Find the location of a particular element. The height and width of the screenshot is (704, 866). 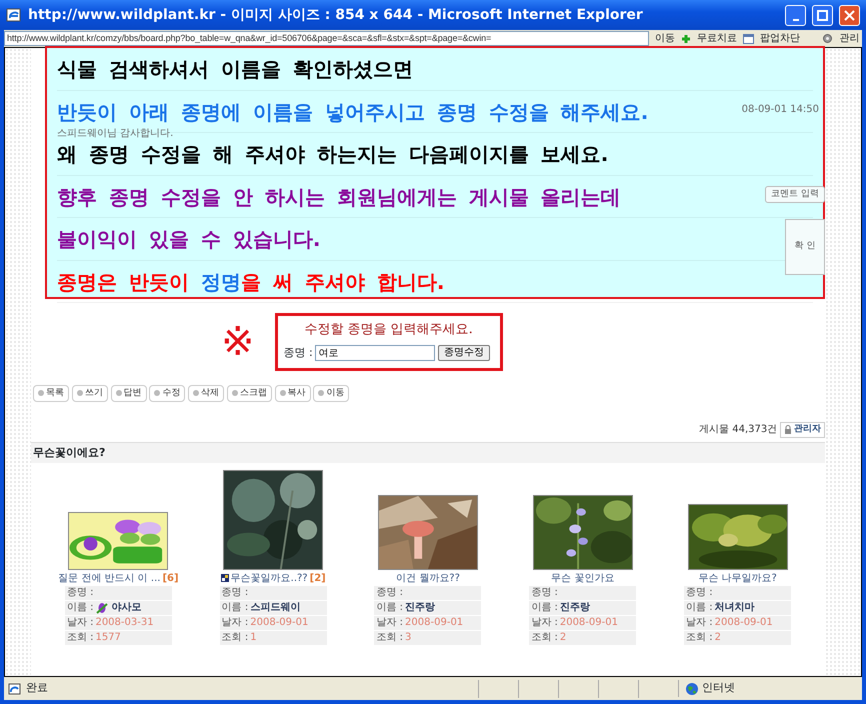

popup-blocker-button: 팝업차단 is located at coordinates (780, 38).